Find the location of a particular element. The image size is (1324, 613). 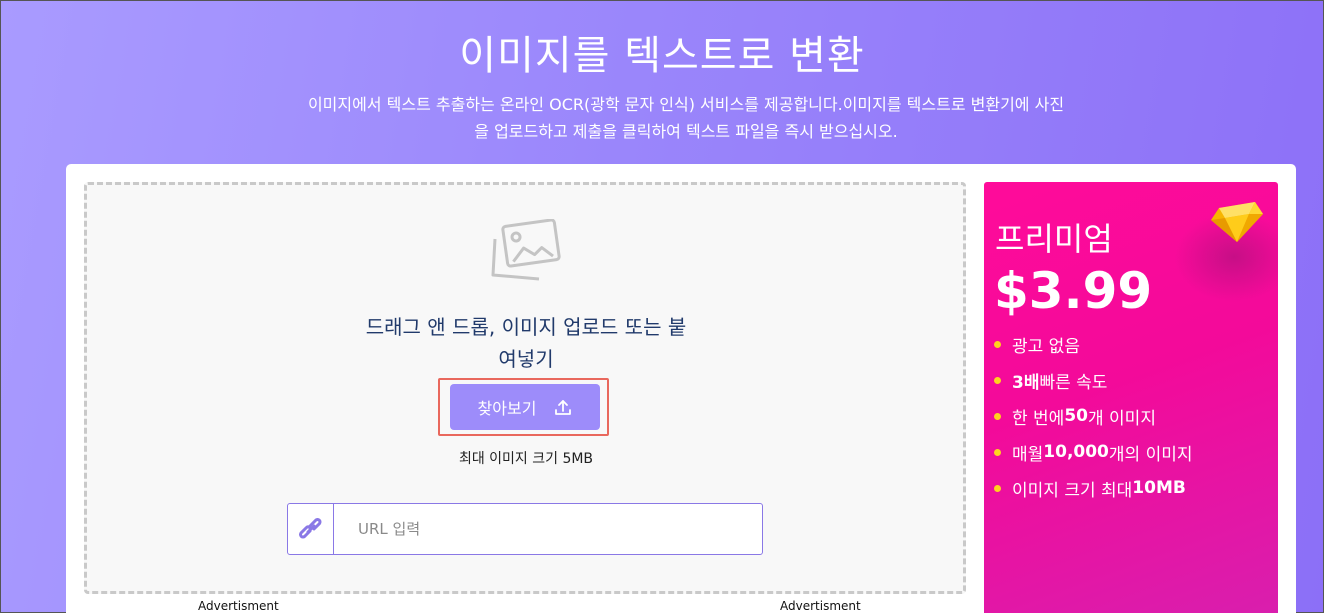

browse-button: 찾아보기 is located at coordinates (525, 407).